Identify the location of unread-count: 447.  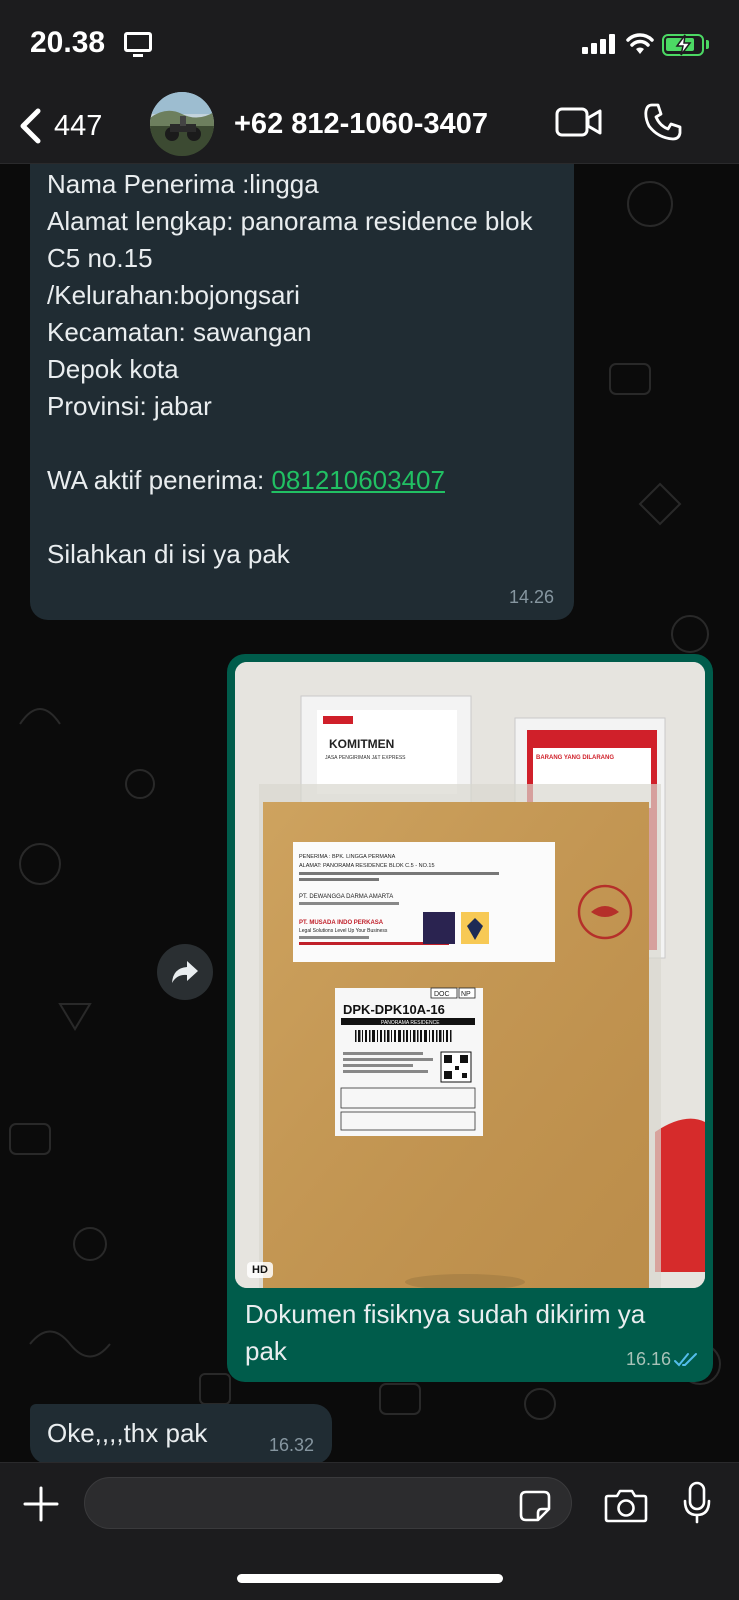
(78, 125).